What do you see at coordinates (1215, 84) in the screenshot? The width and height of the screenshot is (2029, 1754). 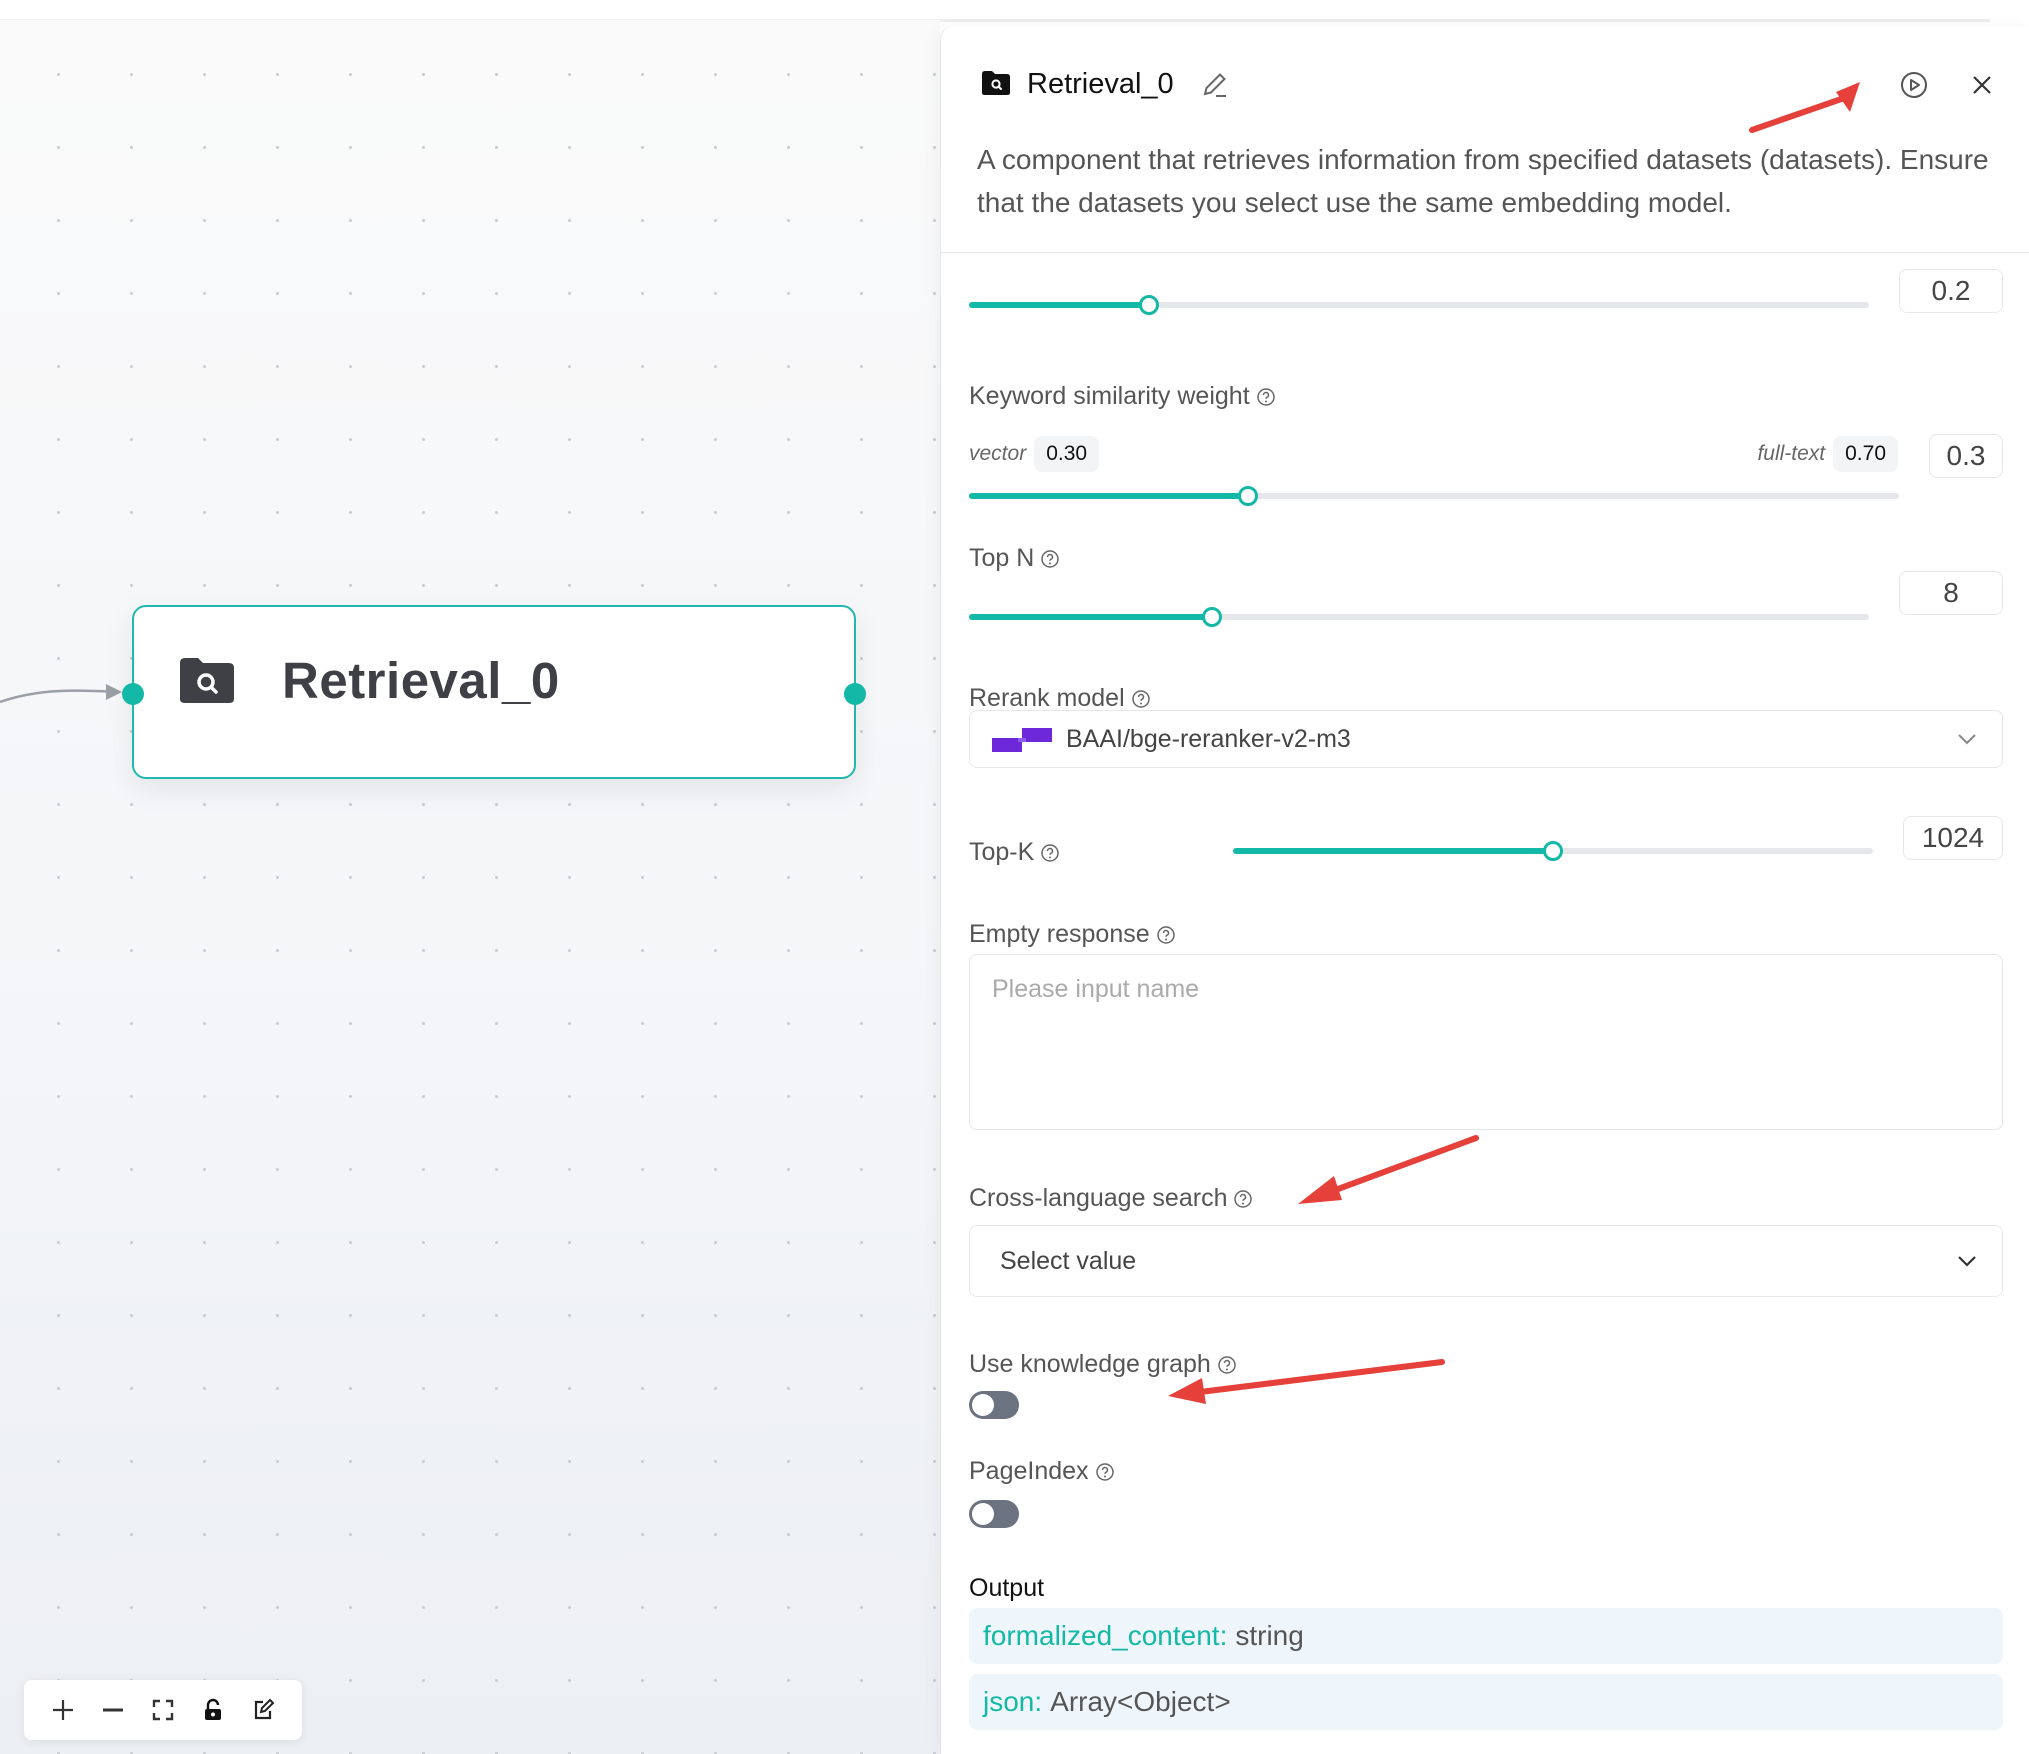 I see `pencil-icon` at bounding box center [1215, 84].